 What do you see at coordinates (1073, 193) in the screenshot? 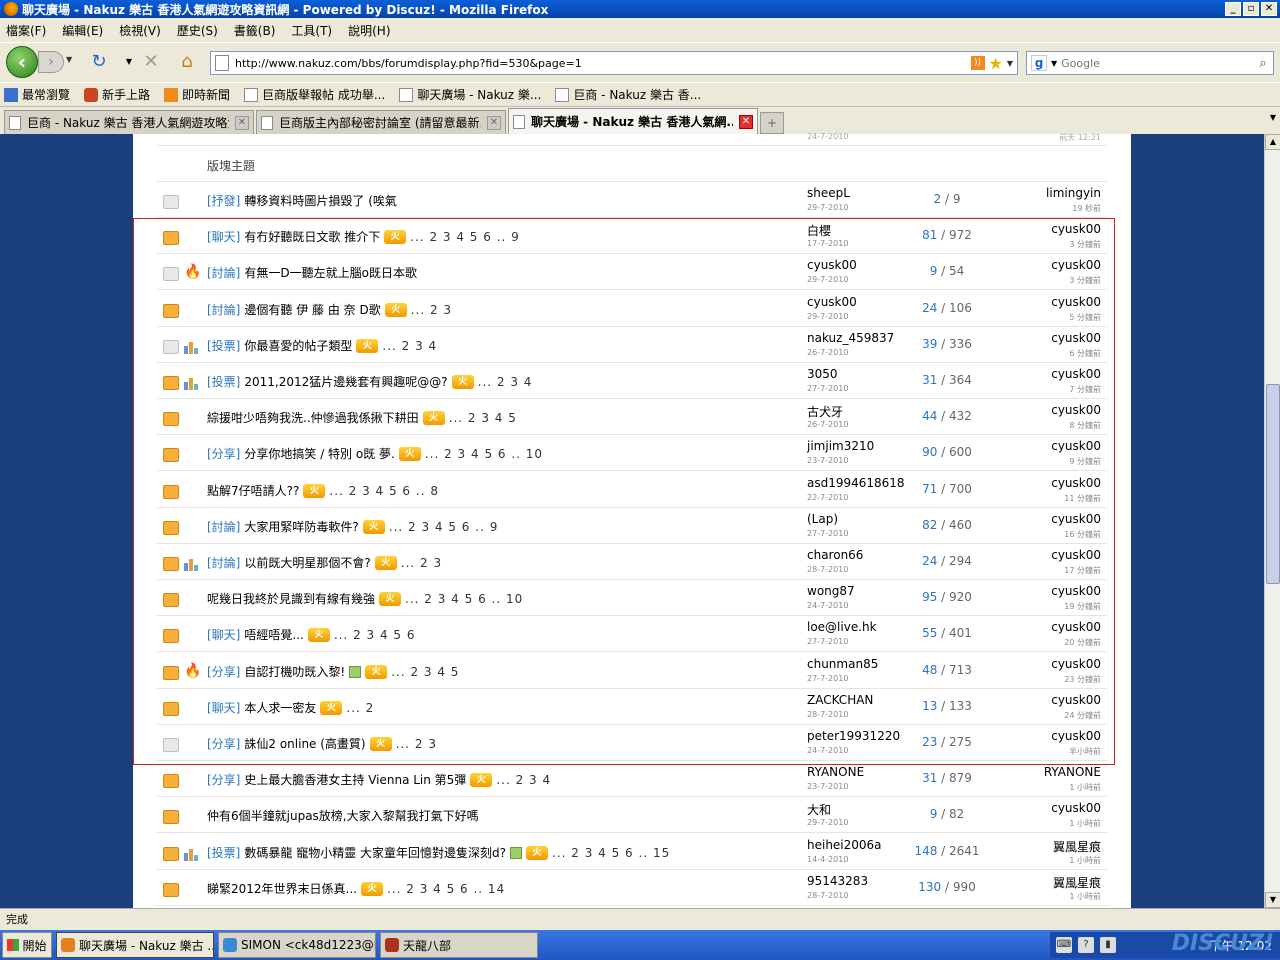
I see `last-poster-link: limingyin` at bounding box center [1073, 193].